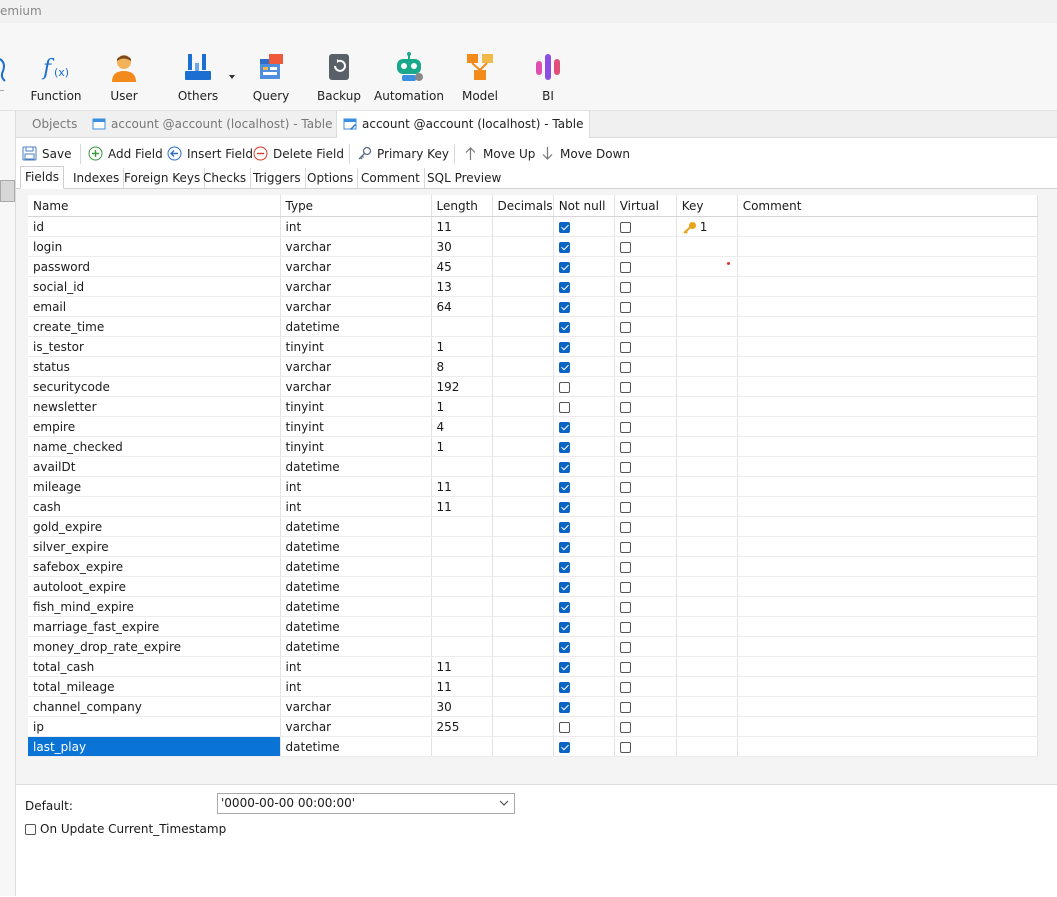 This screenshot has width=1057, height=897. I want to click on table-row: social_id varchar 13, so click(533, 286).